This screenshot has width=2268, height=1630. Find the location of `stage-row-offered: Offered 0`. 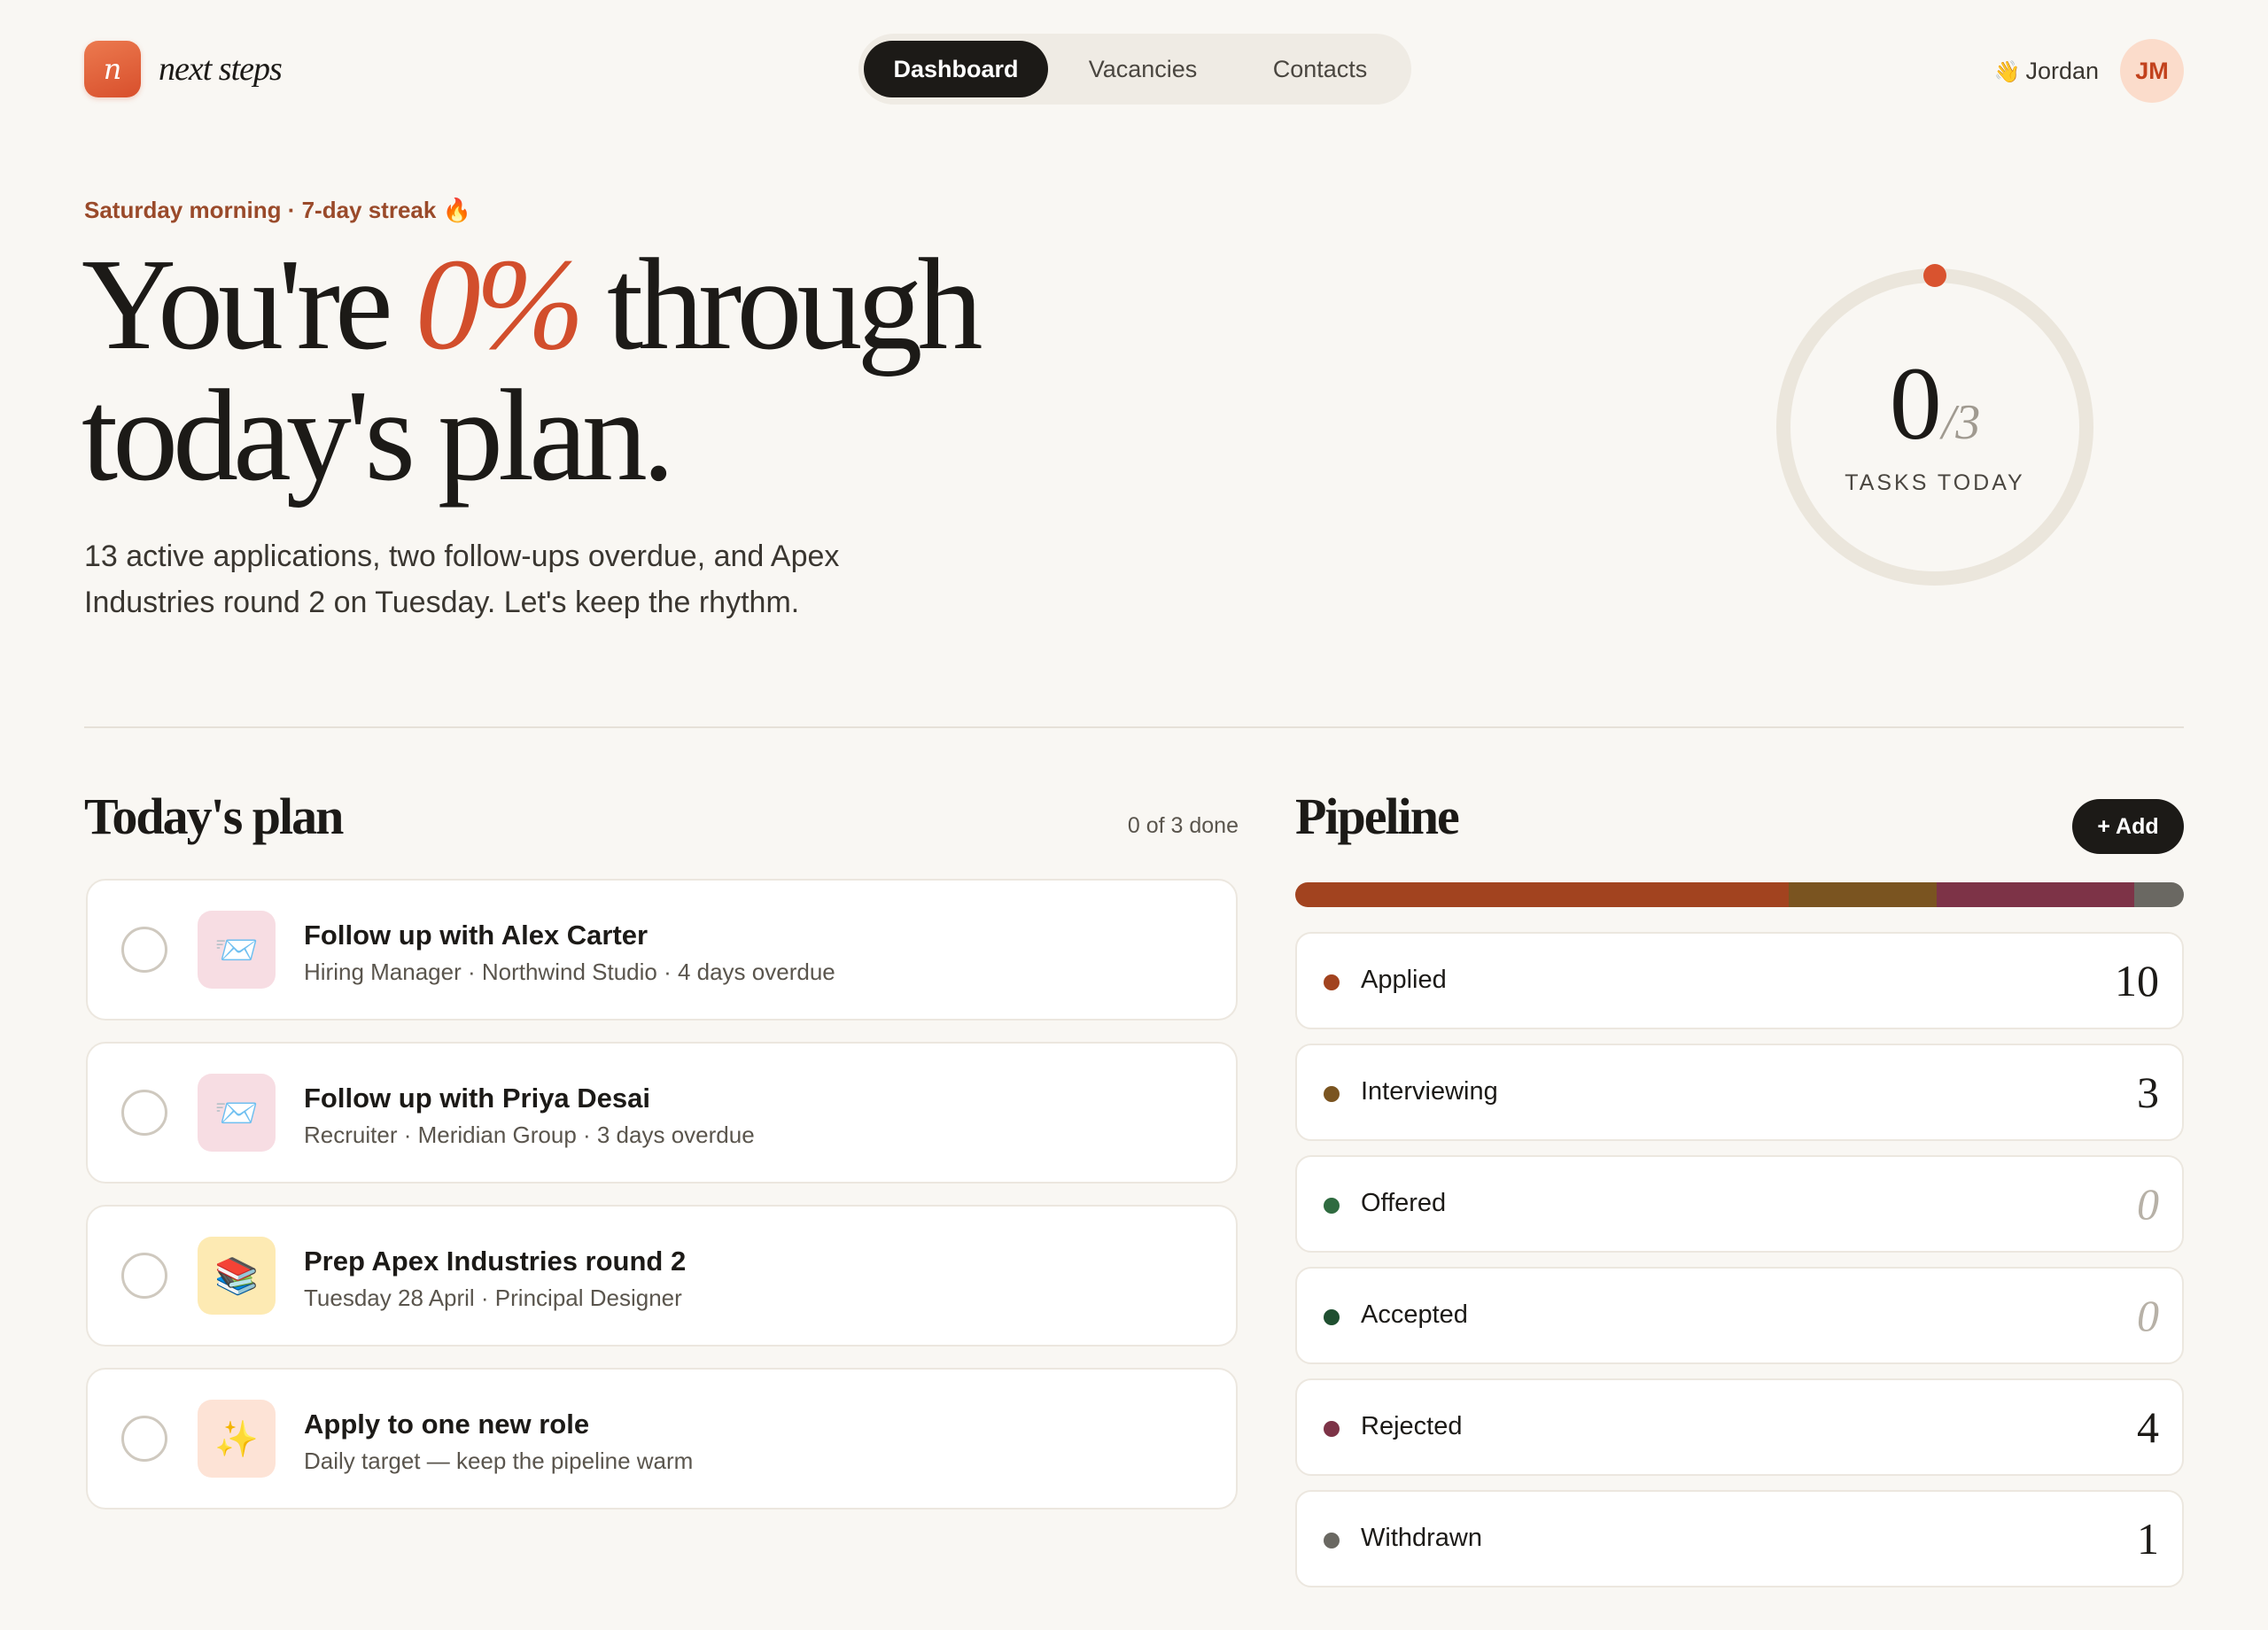

stage-row-offered: Offered 0 is located at coordinates (1739, 1204).